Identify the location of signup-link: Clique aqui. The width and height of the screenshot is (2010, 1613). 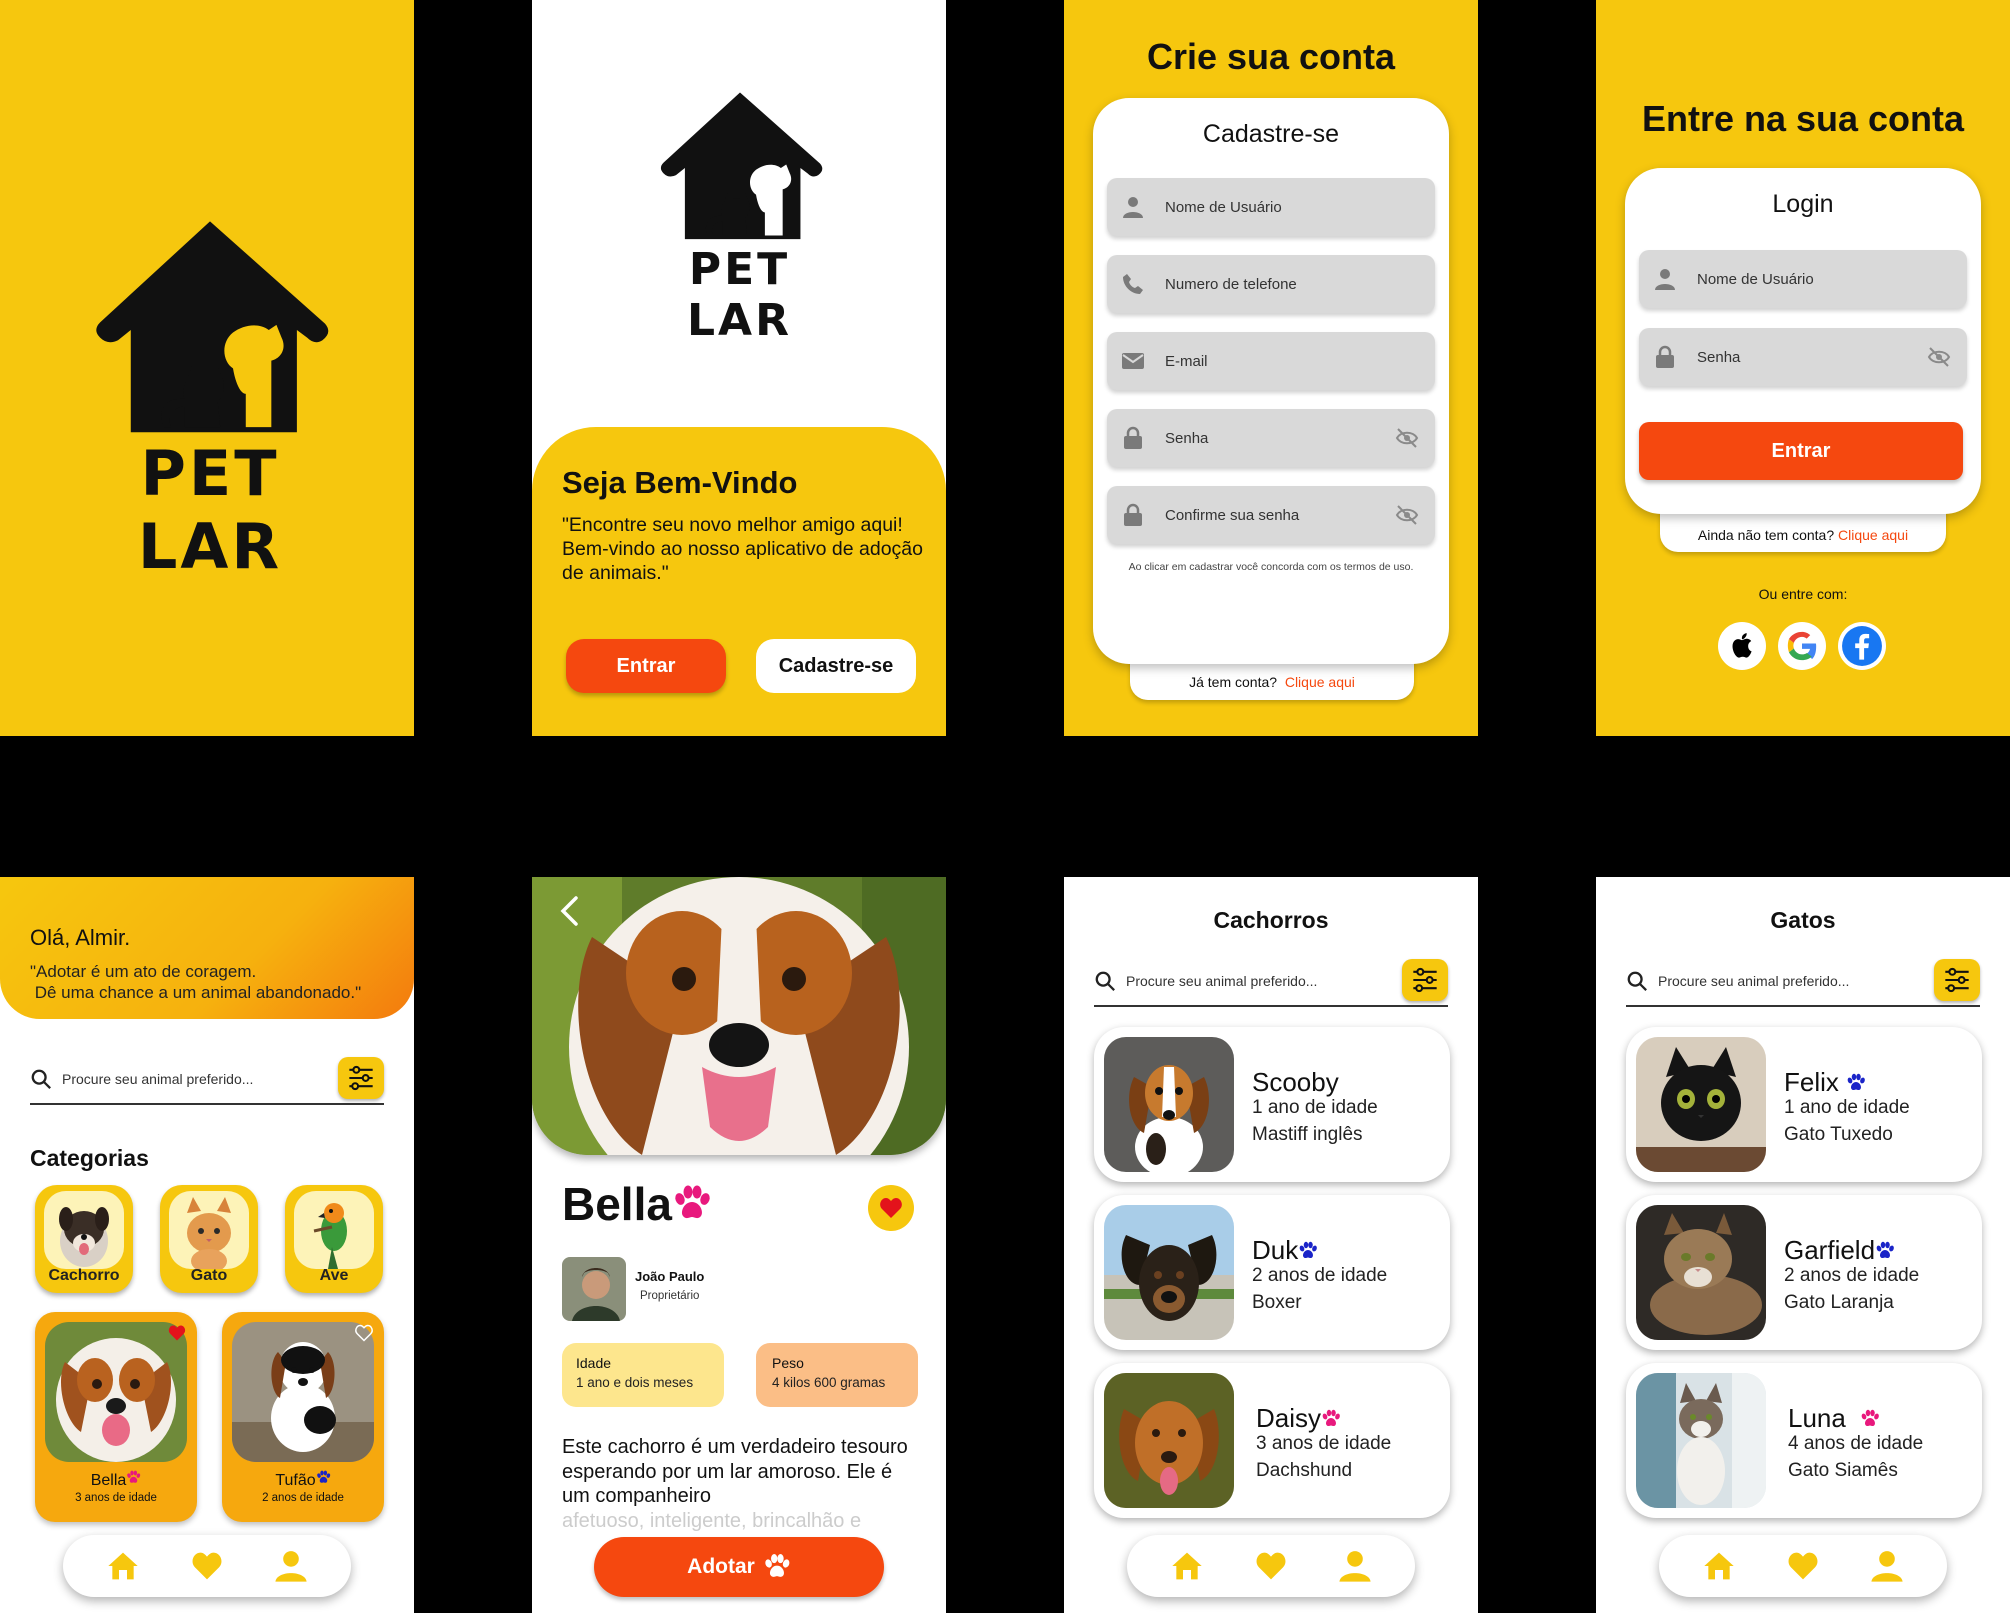
(1873, 535).